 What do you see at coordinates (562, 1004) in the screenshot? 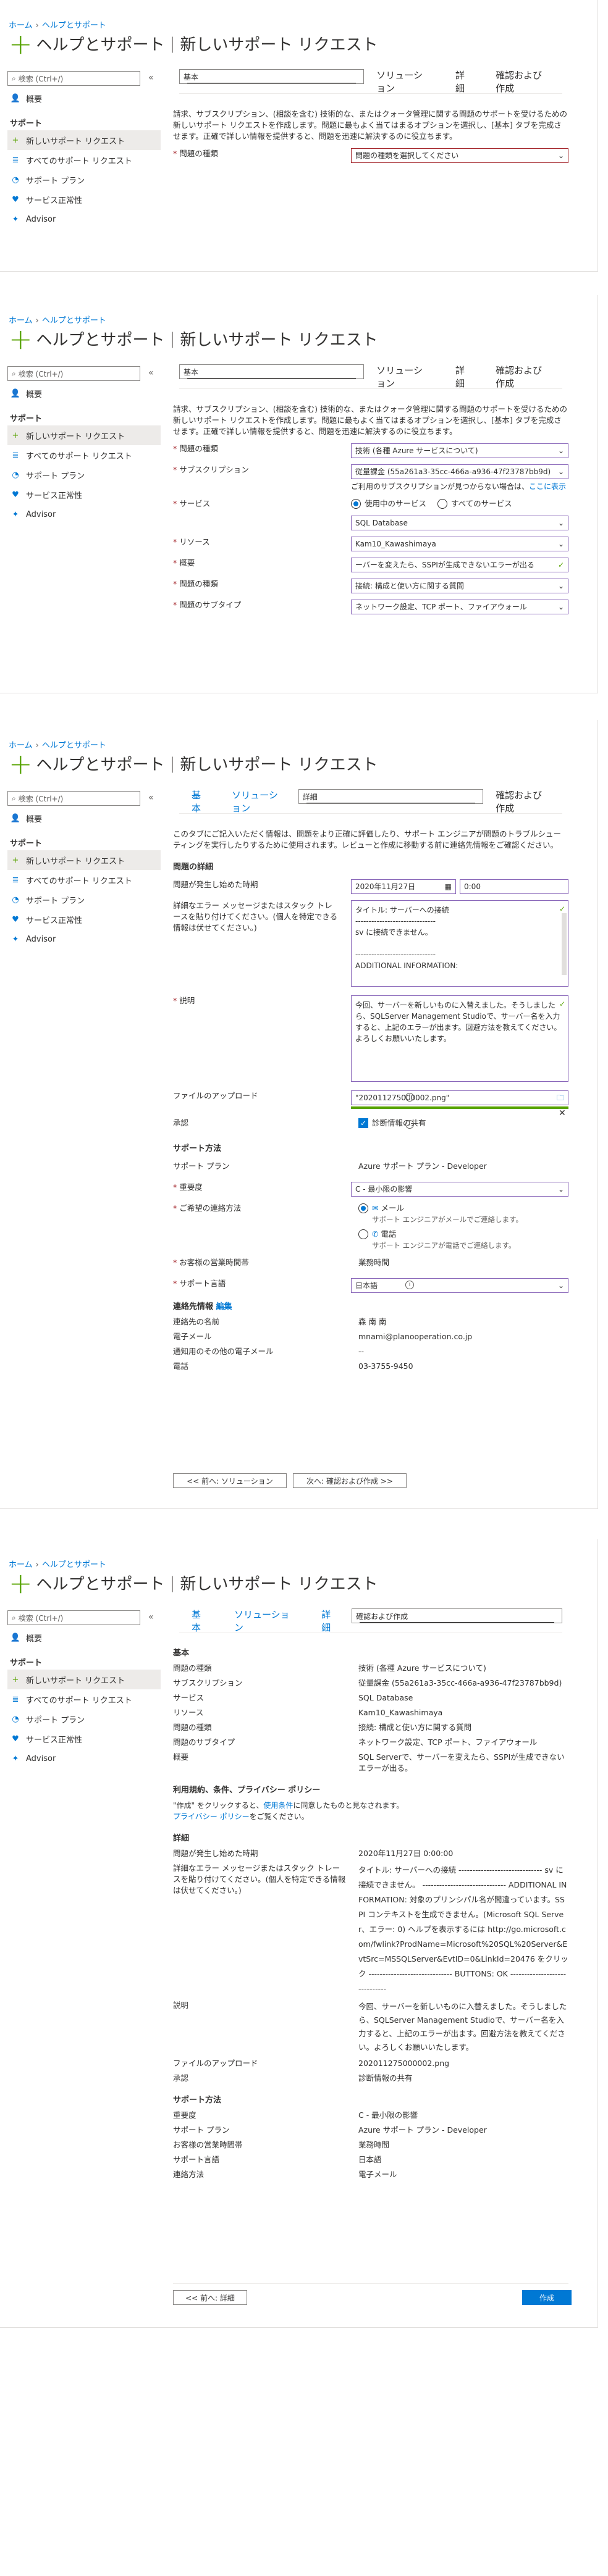
I see `check-icon: ✓` at bounding box center [562, 1004].